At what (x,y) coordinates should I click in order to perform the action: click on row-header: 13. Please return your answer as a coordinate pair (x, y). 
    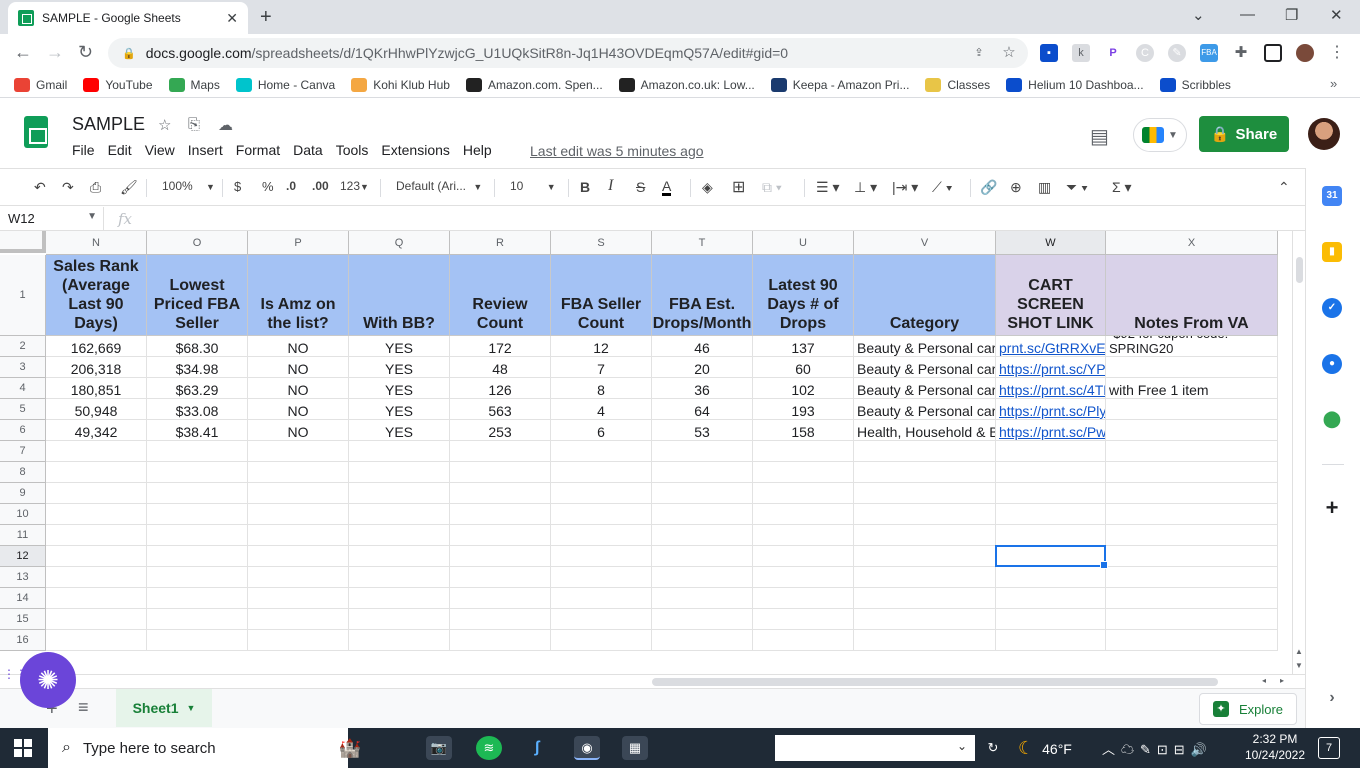
    Looking at the image, I should click on (23, 577).